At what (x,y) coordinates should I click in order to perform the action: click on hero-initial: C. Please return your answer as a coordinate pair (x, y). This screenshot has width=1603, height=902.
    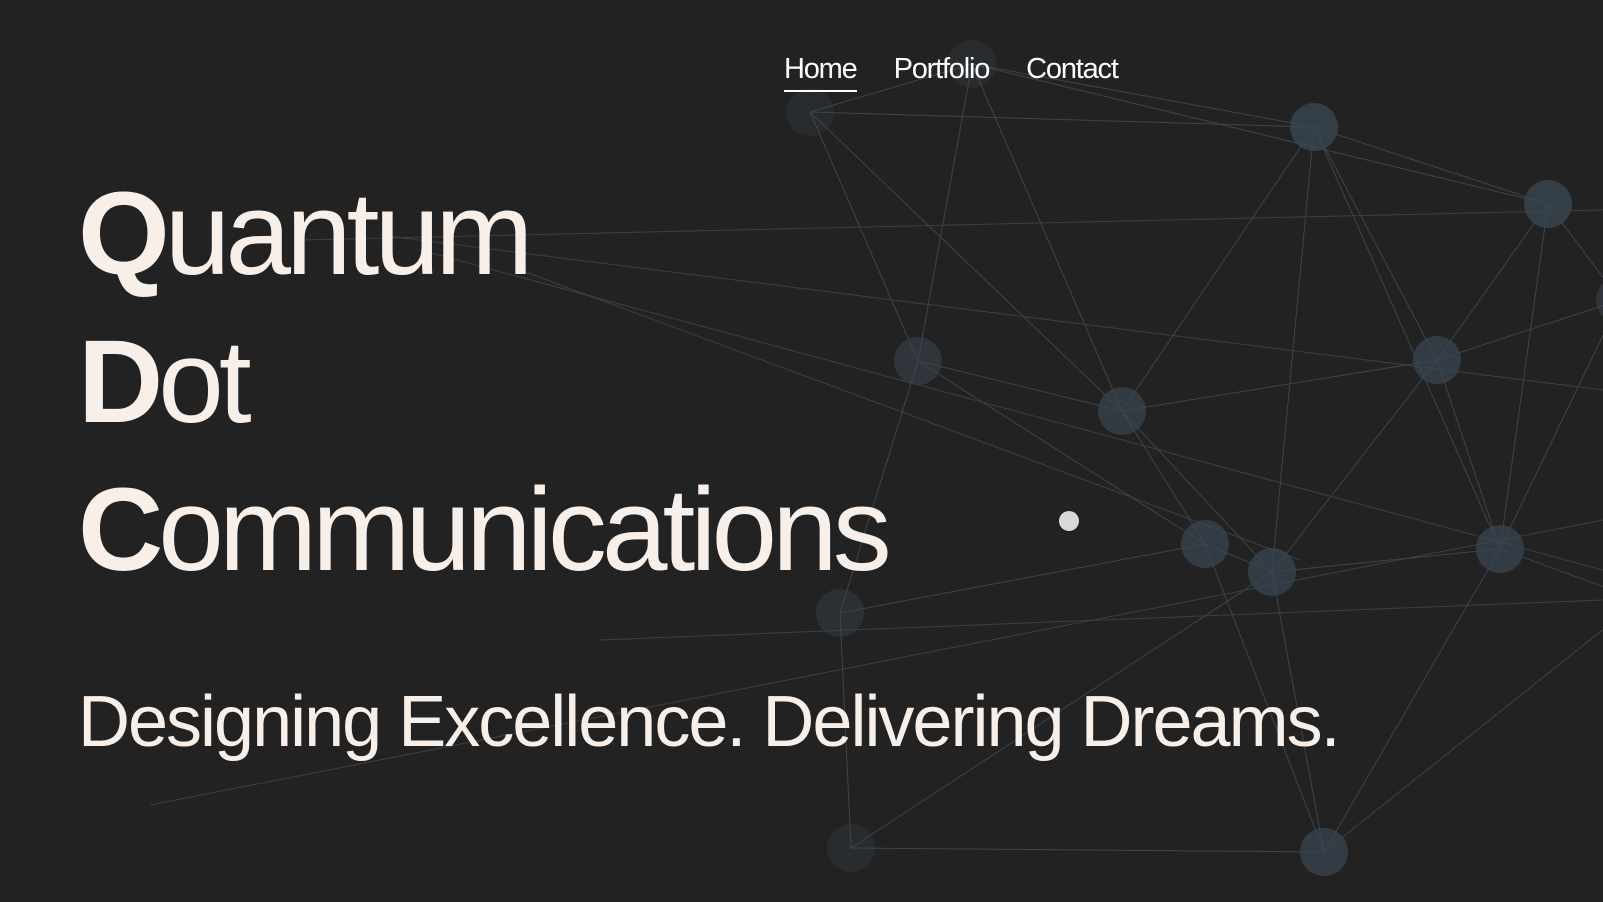
    Looking at the image, I should click on (120, 530).